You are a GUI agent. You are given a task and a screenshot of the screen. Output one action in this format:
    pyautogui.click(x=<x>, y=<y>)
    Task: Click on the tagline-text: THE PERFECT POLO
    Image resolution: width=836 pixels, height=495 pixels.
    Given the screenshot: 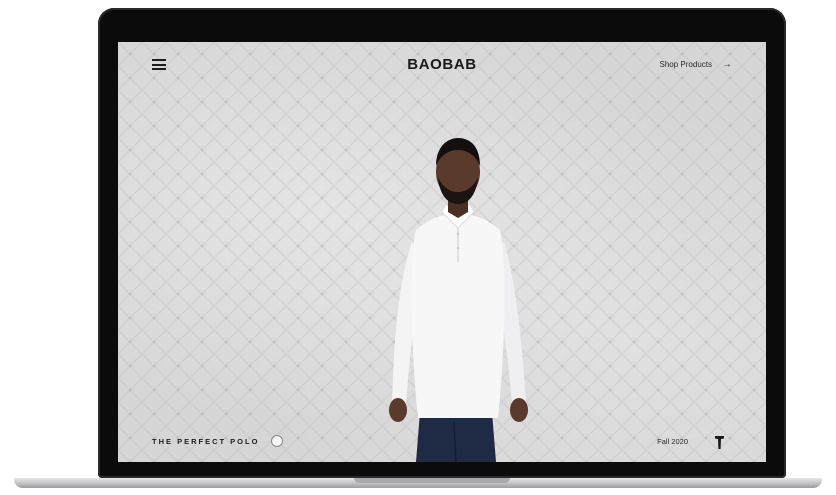 What is the action you would take?
    pyautogui.click(x=206, y=441)
    